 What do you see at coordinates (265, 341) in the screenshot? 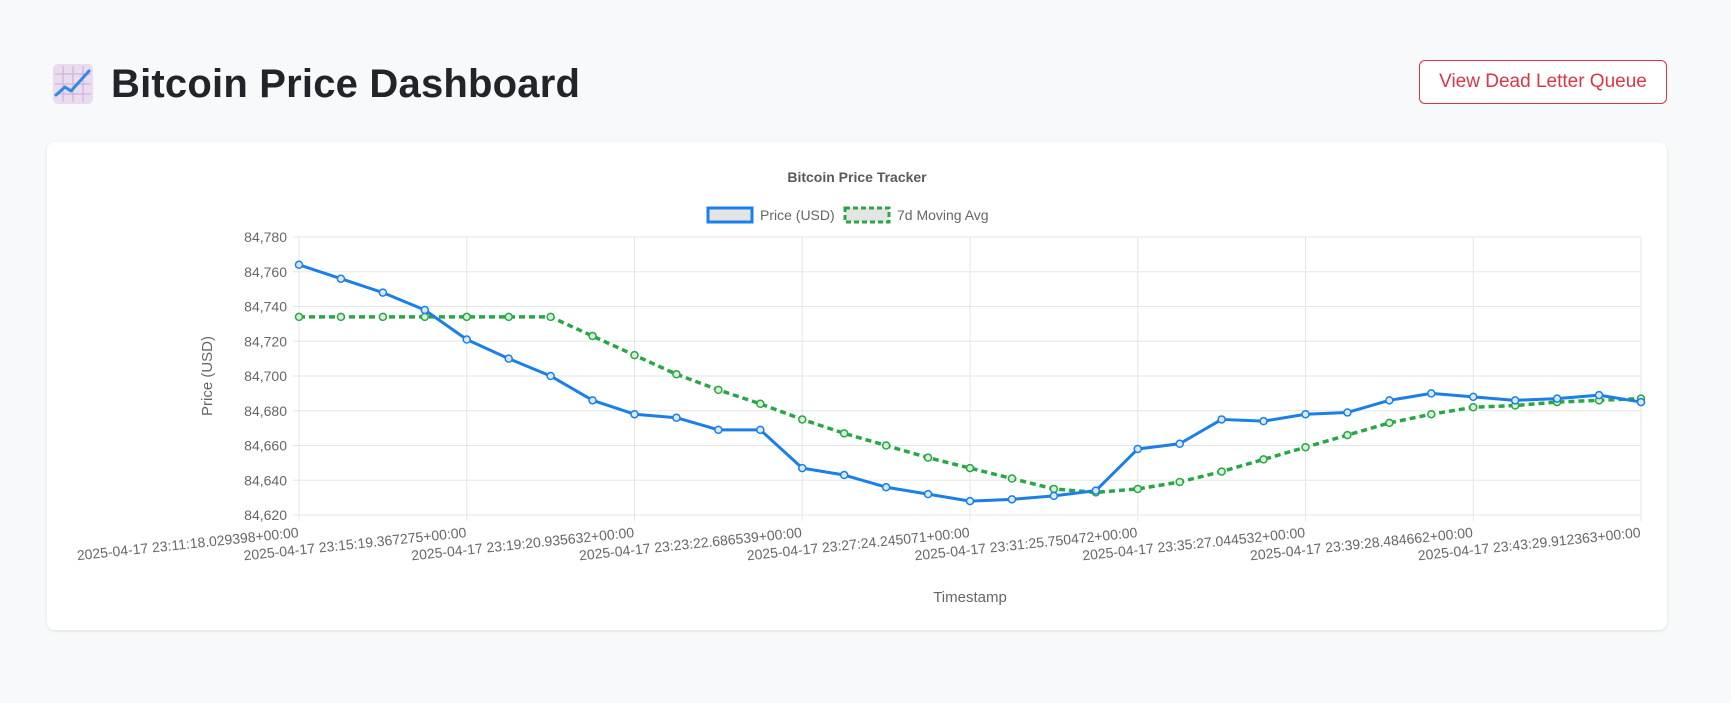
I see `y-tick-label: 84,720` at bounding box center [265, 341].